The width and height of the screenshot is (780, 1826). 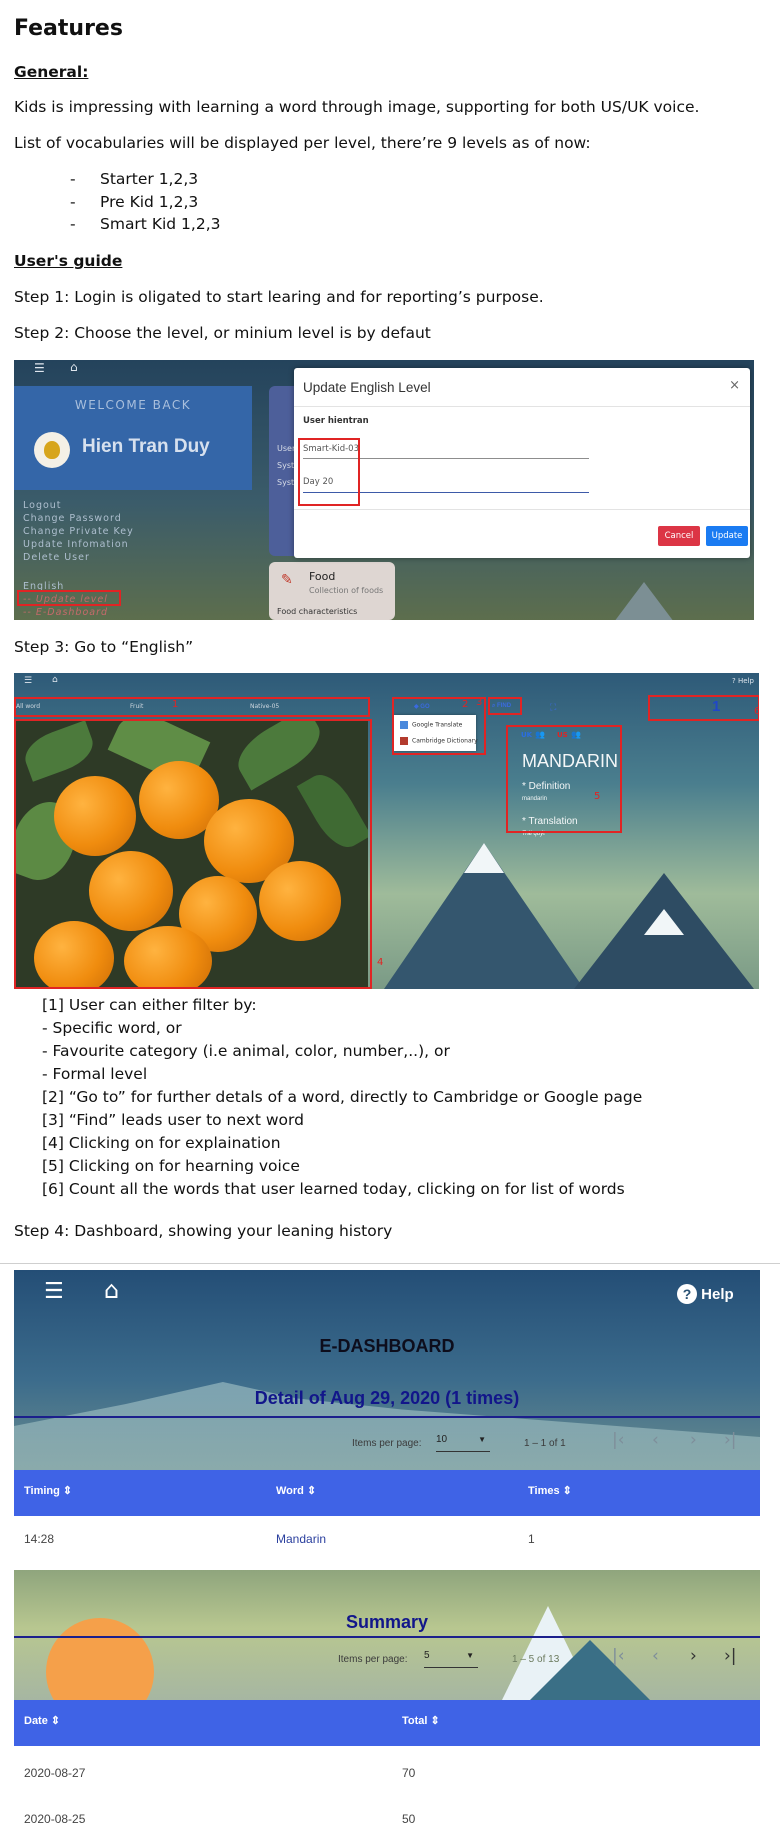 What do you see at coordinates (56, 557) in the screenshot?
I see `menu-delete-user: Delete User` at bounding box center [56, 557].